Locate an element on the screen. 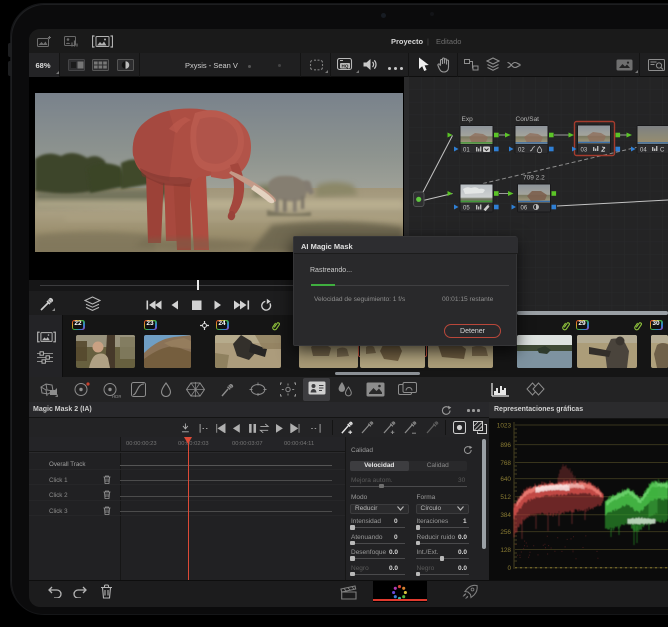  svg-text: 709 2.2 is located at coordinates (534, 178).